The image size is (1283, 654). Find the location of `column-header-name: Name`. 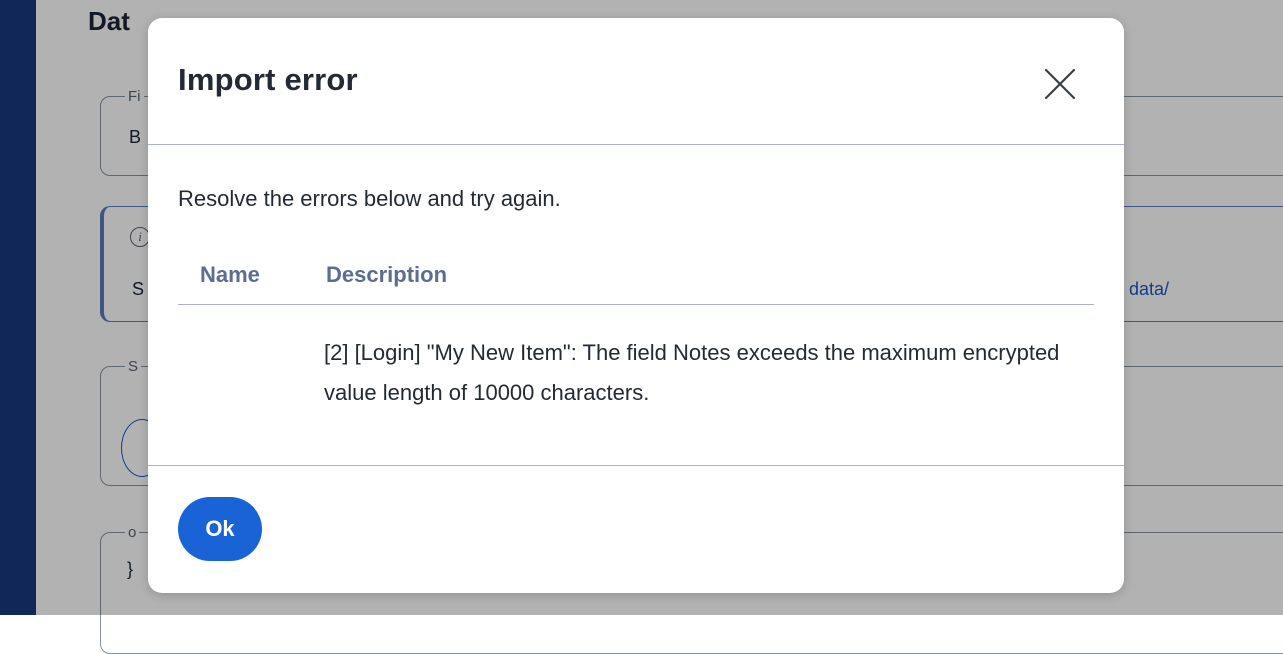

column-header-name: Name is located at coordinates (230, 274).